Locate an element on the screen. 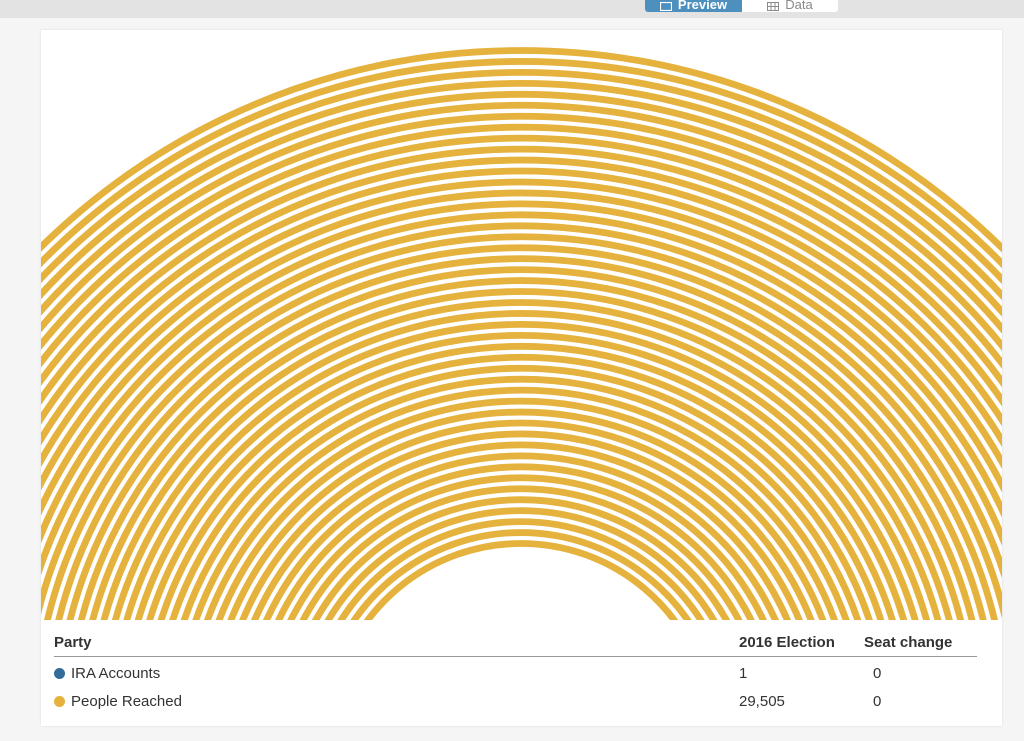 This screenshot has width=1024, height=741. preview-button: Preview is located at coordinates (693, 6).